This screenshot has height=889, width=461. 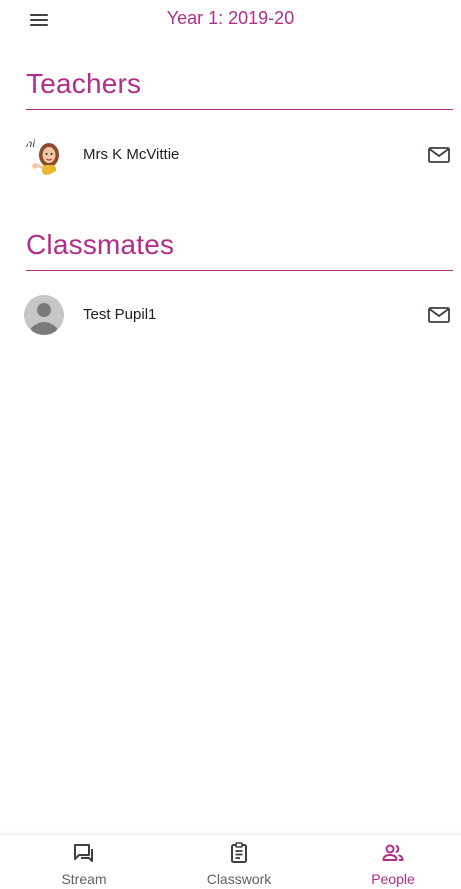 I want to click on nav-people-label: People, so click(x=393, y=879).